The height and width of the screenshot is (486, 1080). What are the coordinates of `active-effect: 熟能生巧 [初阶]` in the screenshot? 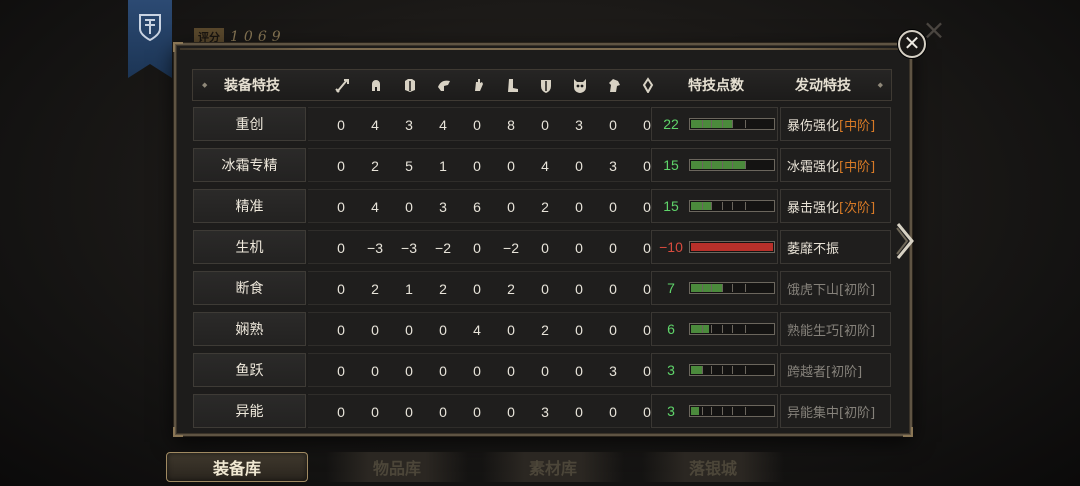 It's located at (835, 329).